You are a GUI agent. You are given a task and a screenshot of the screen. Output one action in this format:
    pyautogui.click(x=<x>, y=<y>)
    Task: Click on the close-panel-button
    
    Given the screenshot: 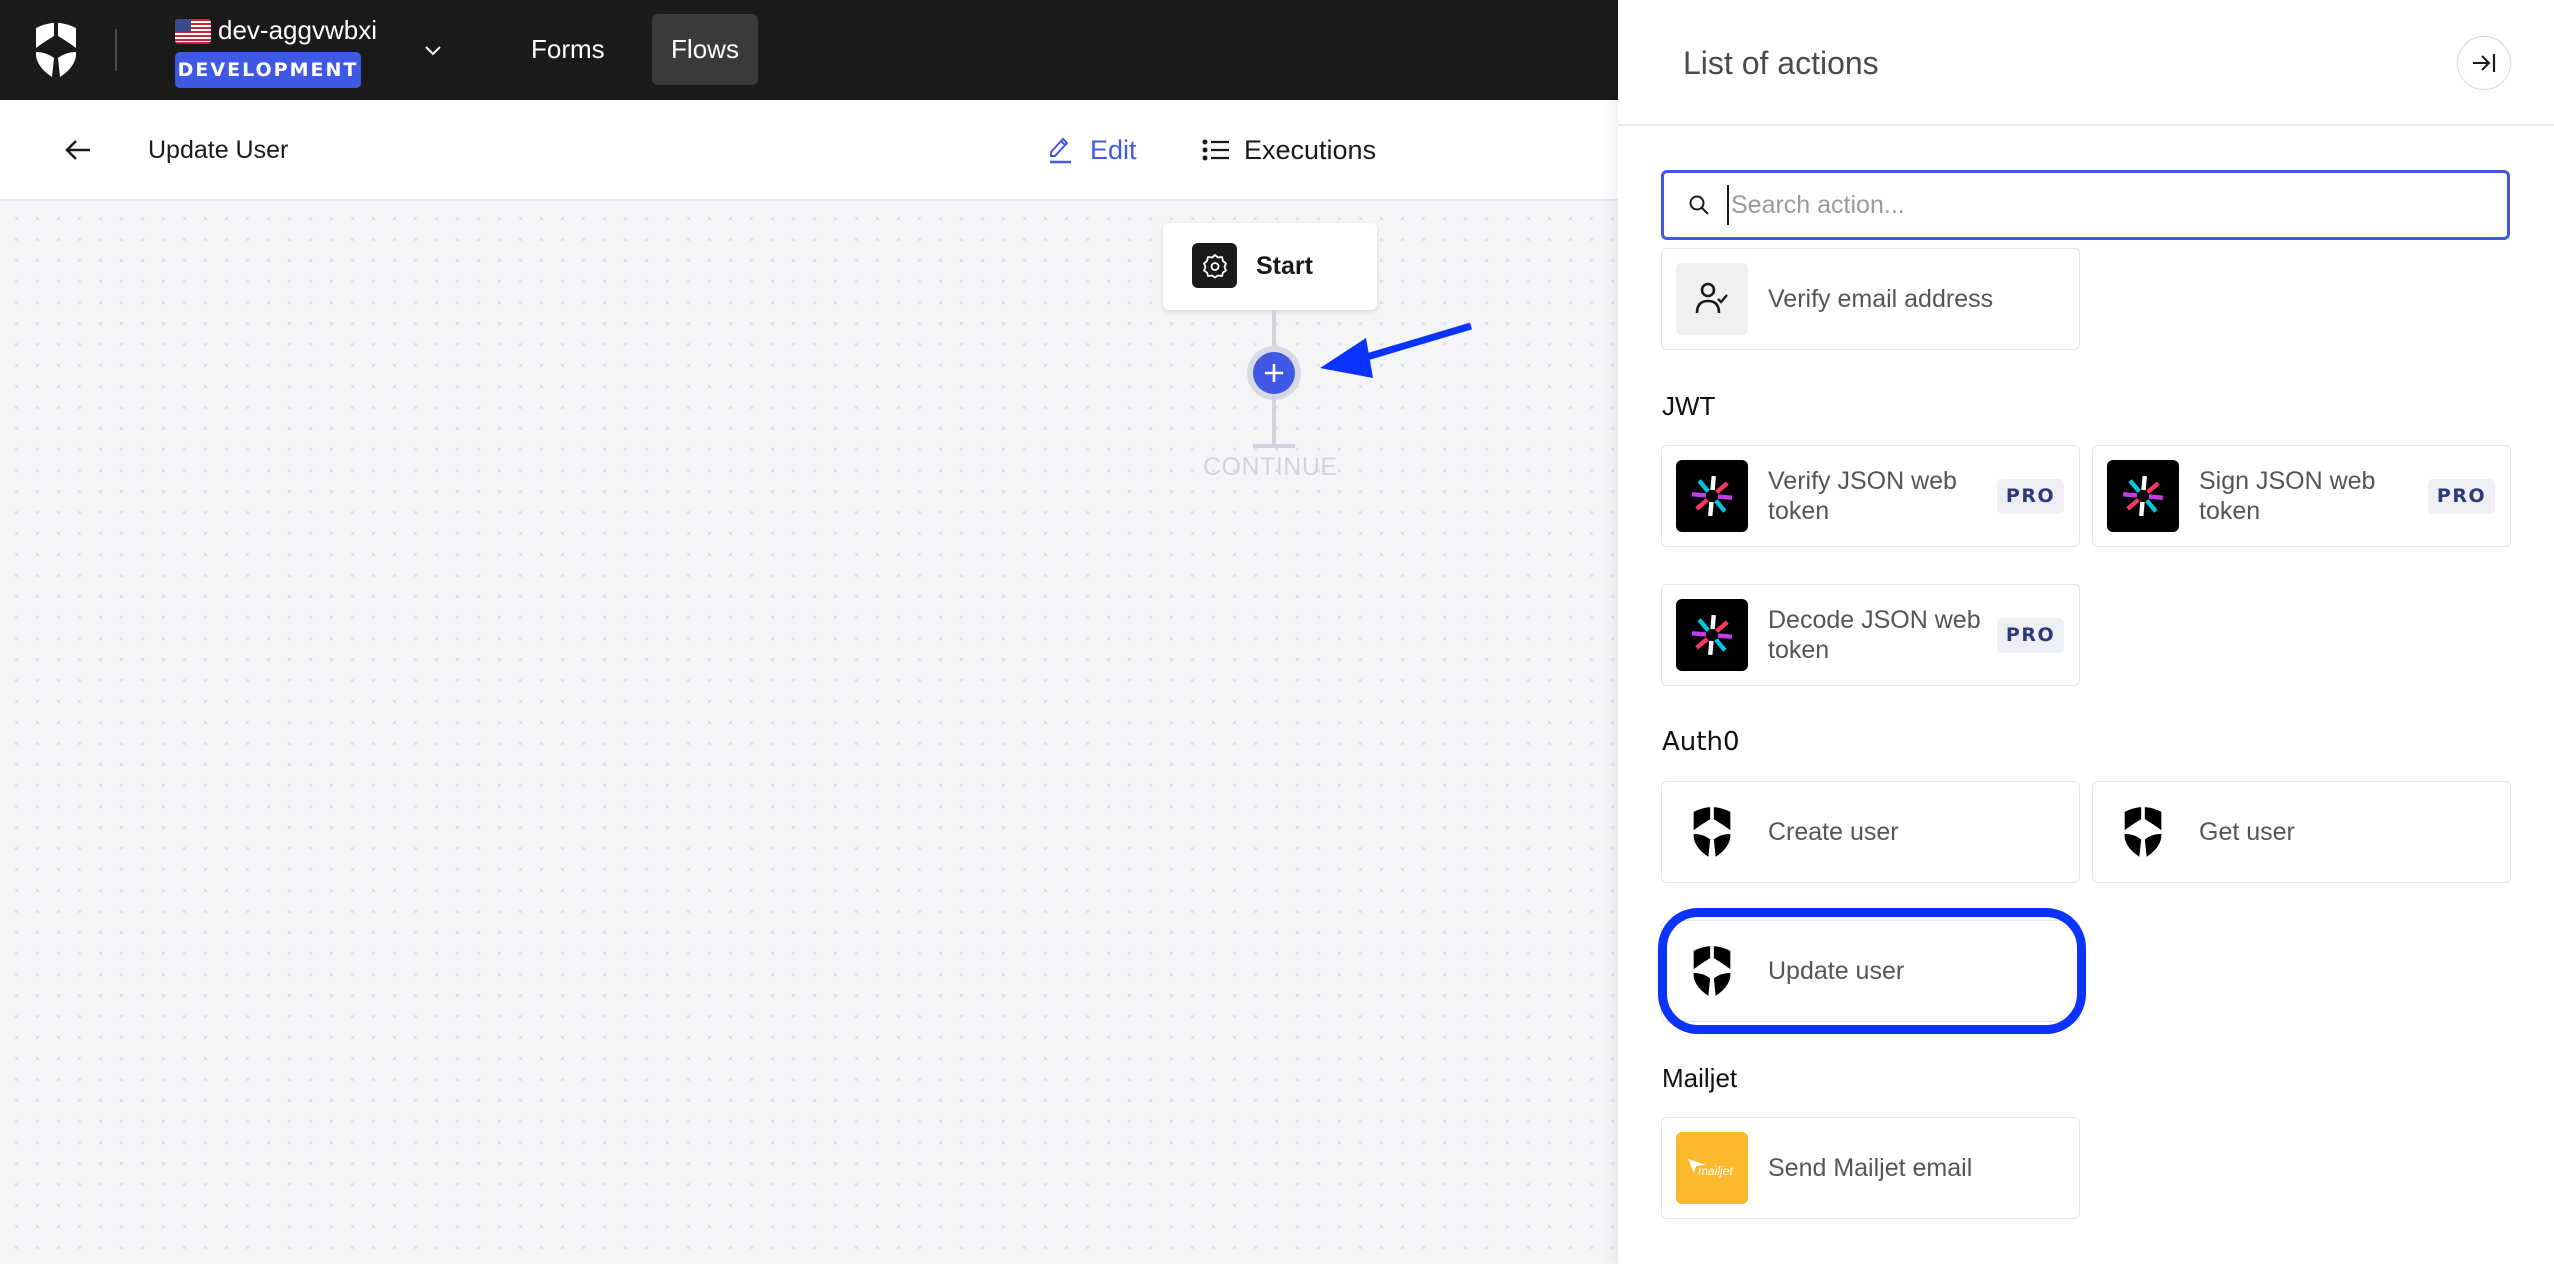 What is the action you would take?
    pyautogui.click(x=2484, y=63)
    